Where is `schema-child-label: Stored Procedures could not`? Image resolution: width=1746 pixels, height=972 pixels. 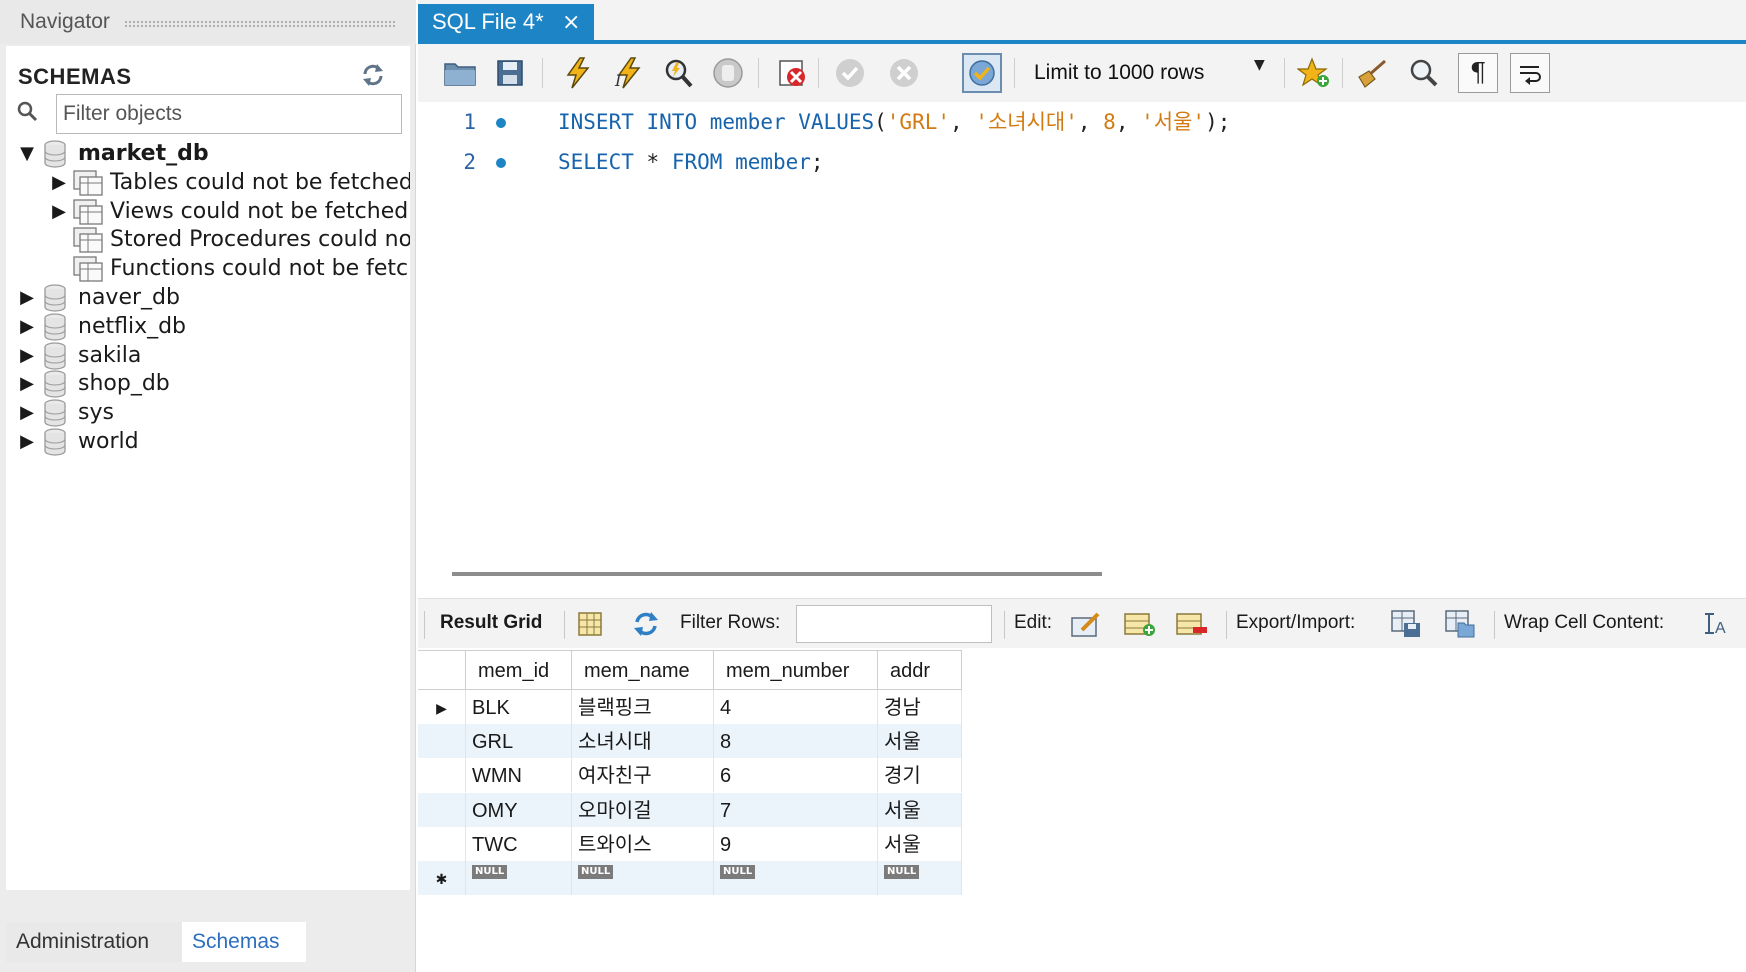
schema-child-label: Stored Procedures could not is located at coordinates (260, 240).